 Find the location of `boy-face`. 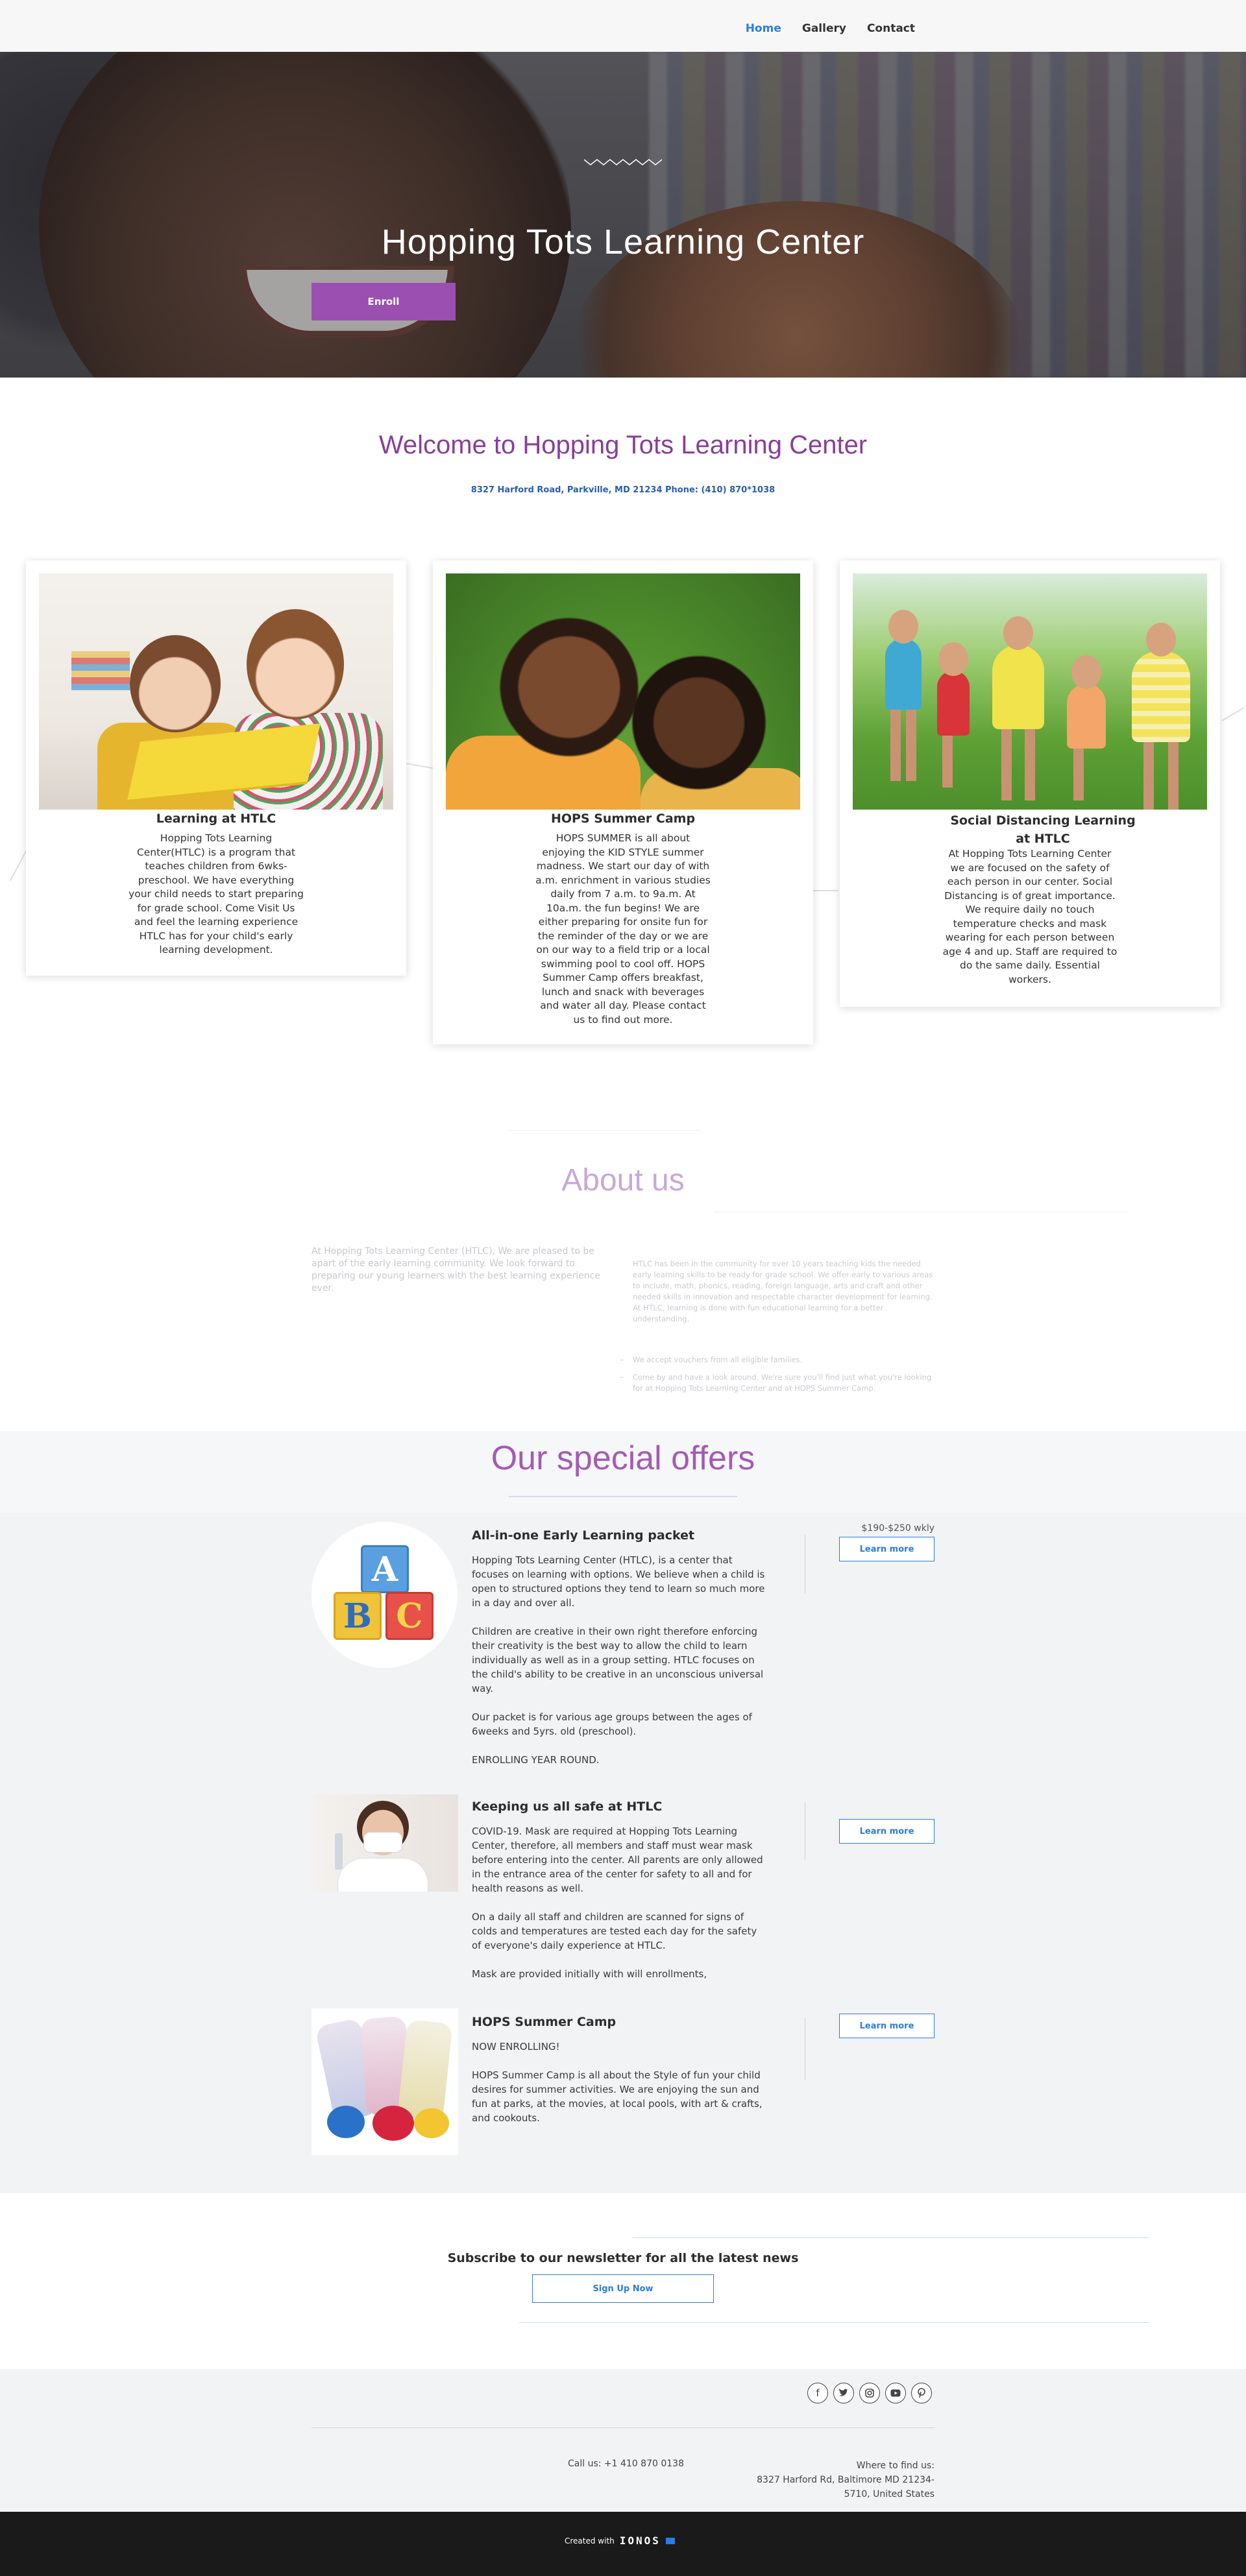

boy-face is located at coordinates (569, 683).